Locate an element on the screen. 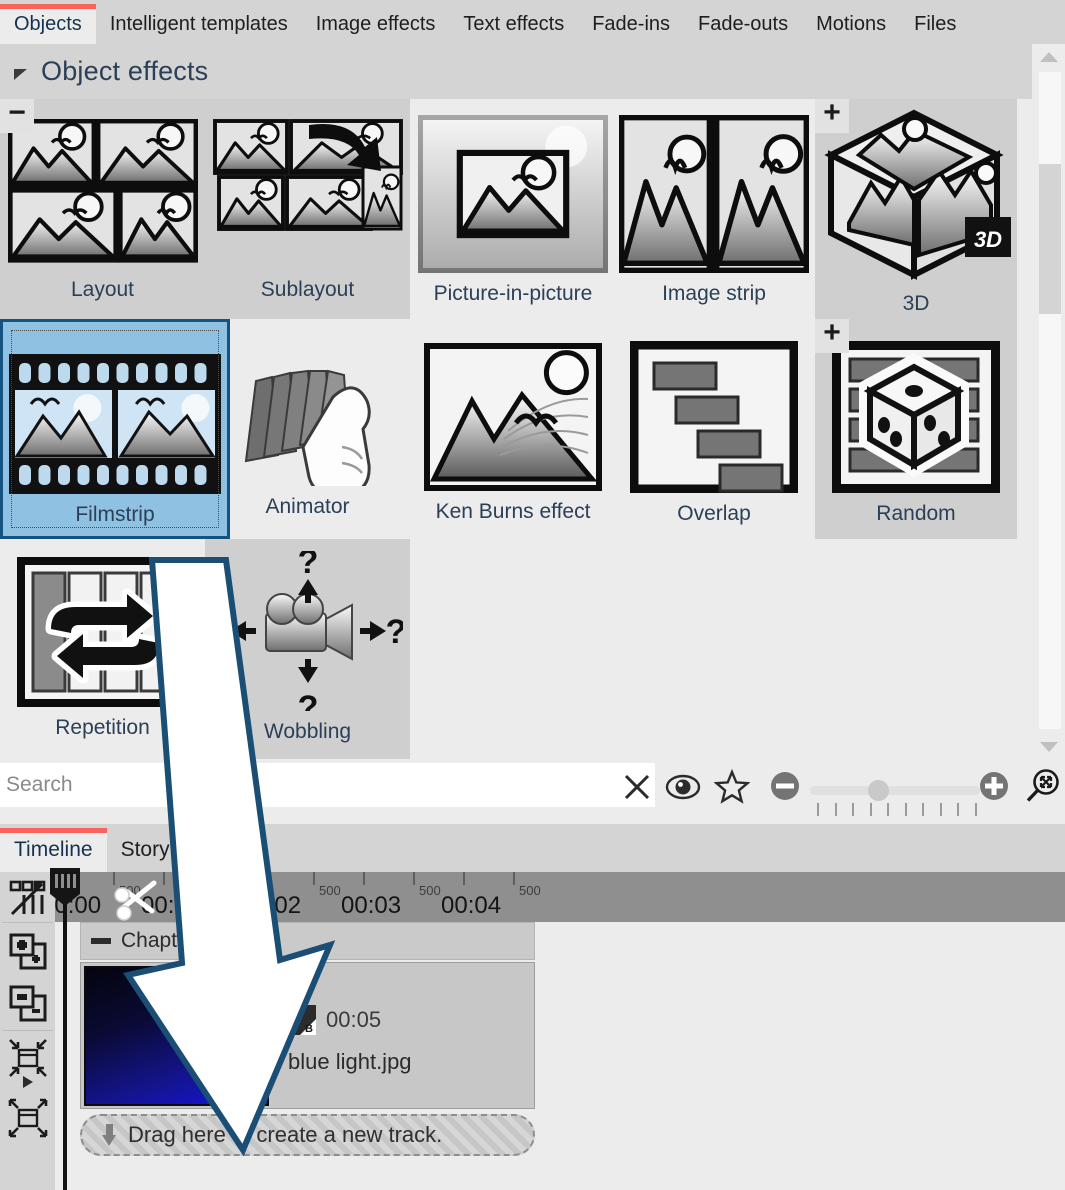 This screenshot has width=1065, height=1190. eye-icon is located at coordinates (683, 789).